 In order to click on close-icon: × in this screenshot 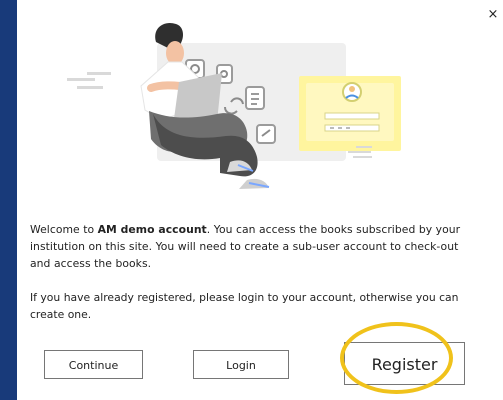, I will do `click(493, 15)`.